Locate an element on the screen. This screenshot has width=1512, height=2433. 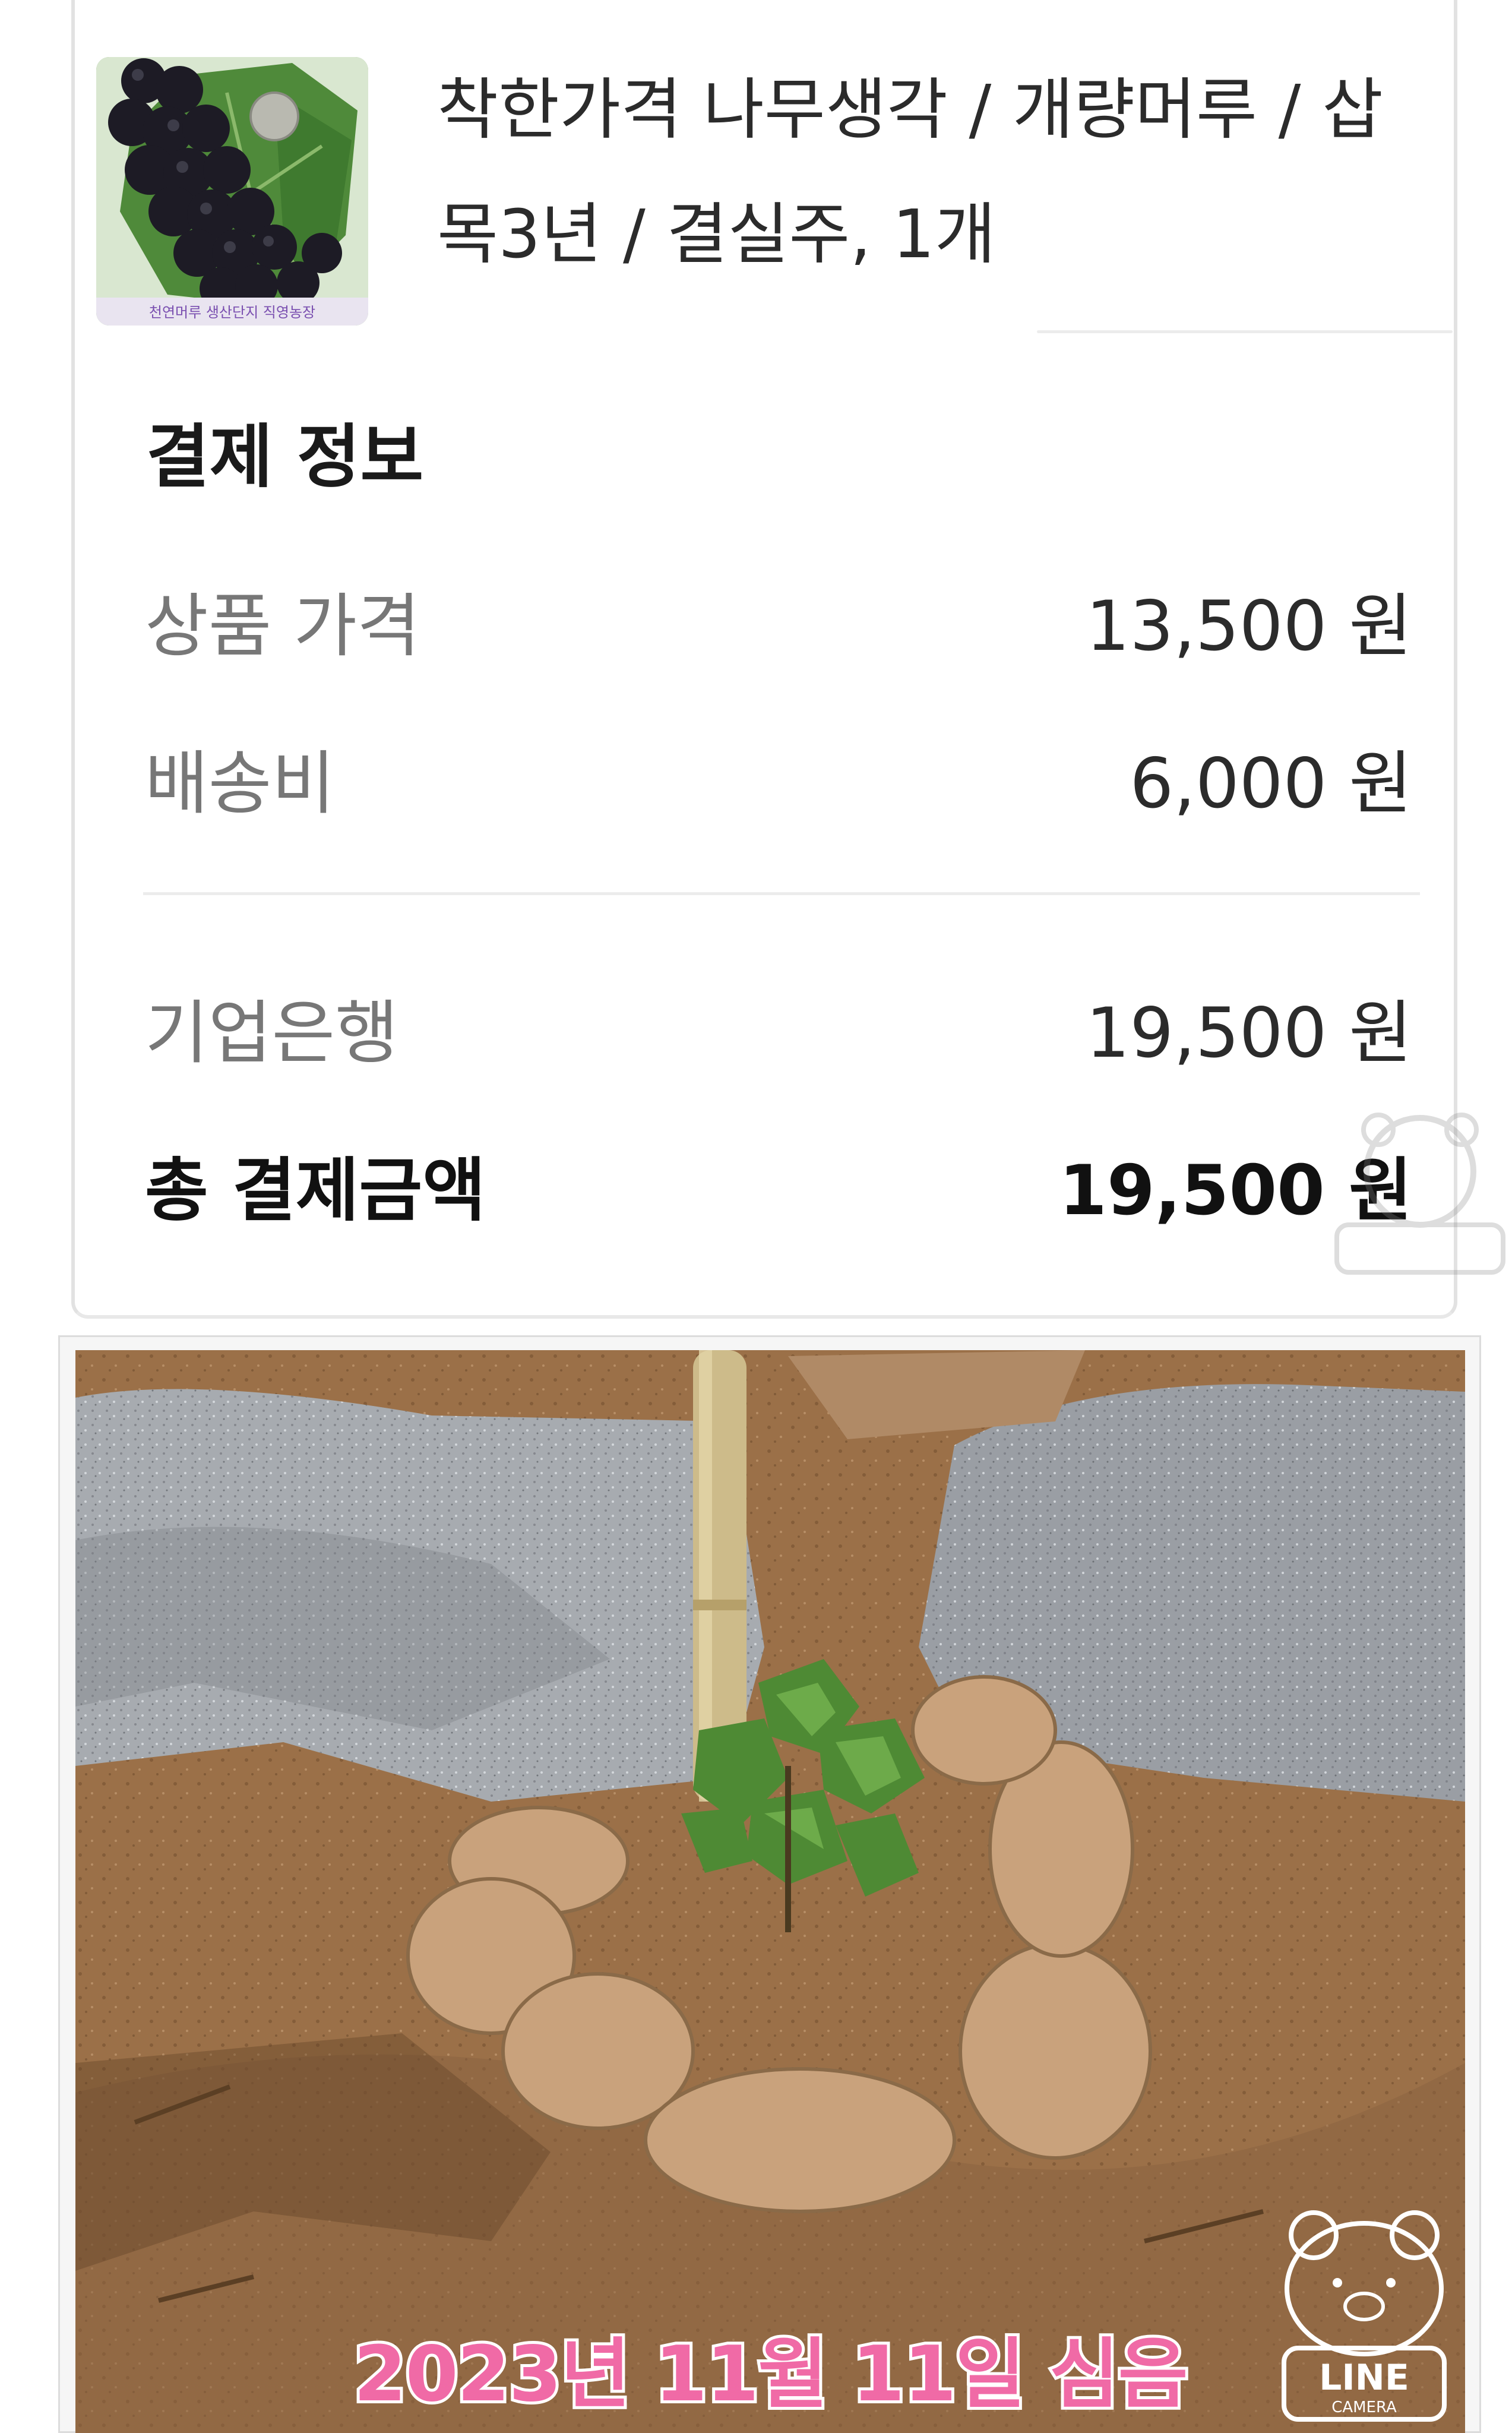
product-price-label: 상품 가격 is located at coordinates (282, 626).